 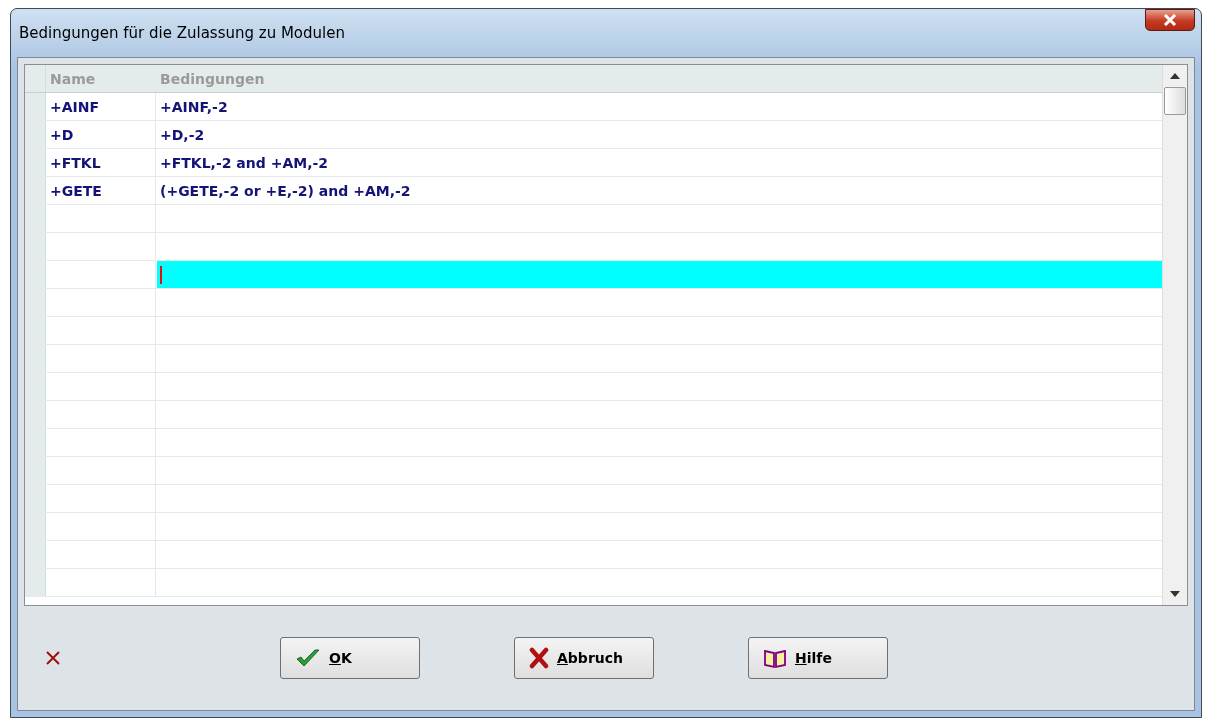 What do you see at coordinates (1174, 335) in the screenshot?
I see `vertical-scrollbar` at bounding box center [1174, 335].